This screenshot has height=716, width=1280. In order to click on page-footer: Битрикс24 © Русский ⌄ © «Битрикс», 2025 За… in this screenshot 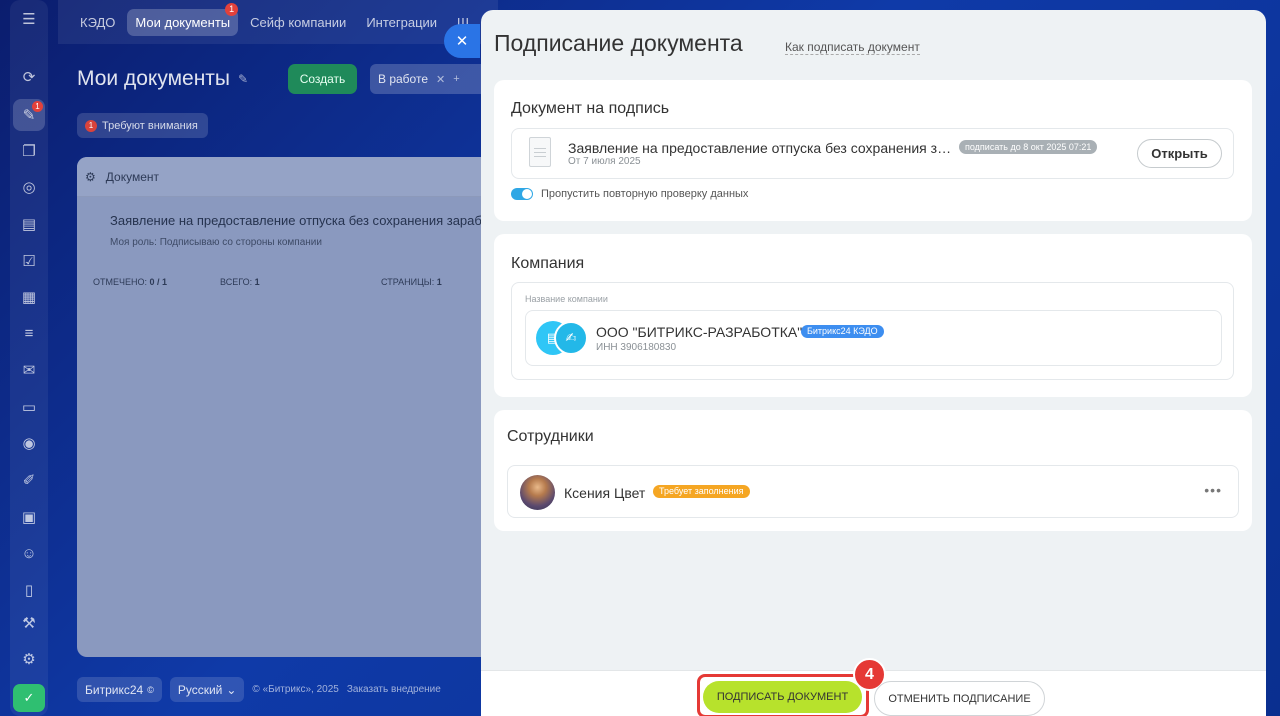, I will do `click(259, 689)`.